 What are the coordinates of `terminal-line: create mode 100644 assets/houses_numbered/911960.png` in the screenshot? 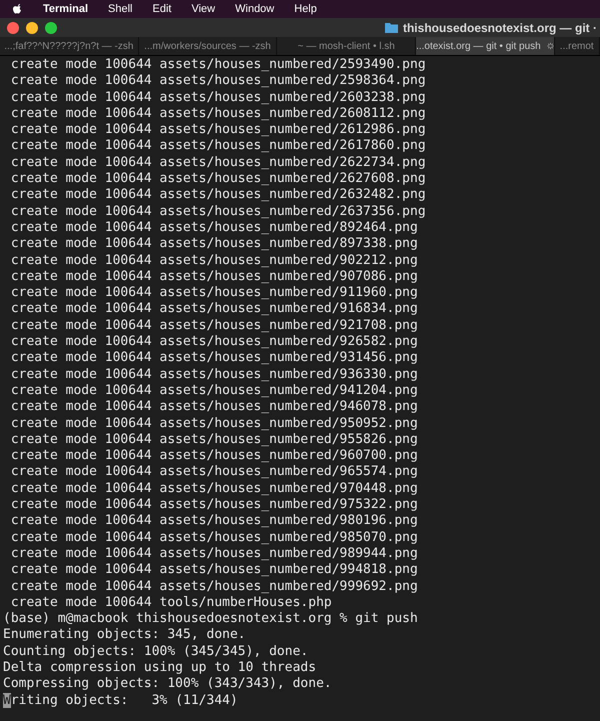 It's located at (214, 293).